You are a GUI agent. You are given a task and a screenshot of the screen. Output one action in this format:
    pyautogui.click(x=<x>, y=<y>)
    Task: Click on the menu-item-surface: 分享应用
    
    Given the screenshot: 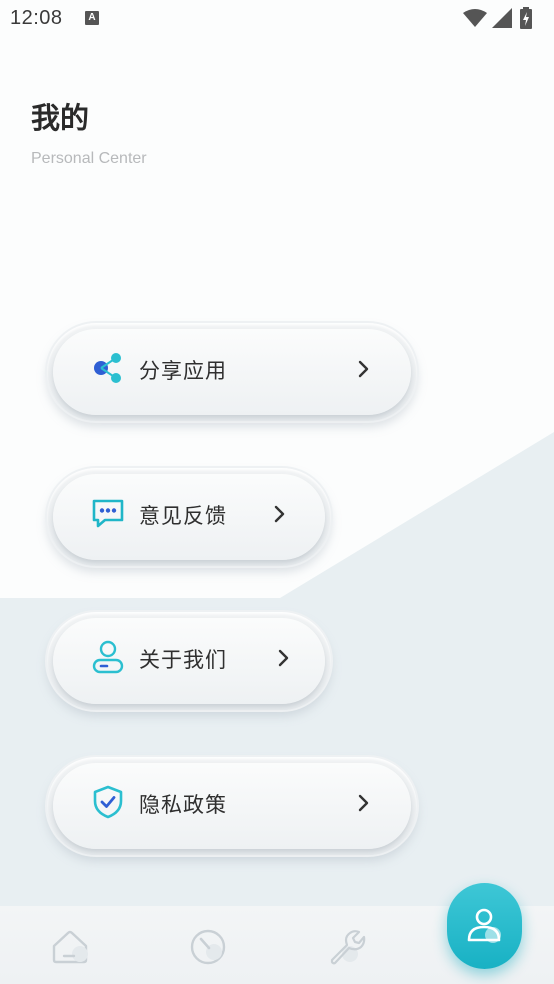 What is the action you would take?
    pyautogui.click(x=232, y=372)
    